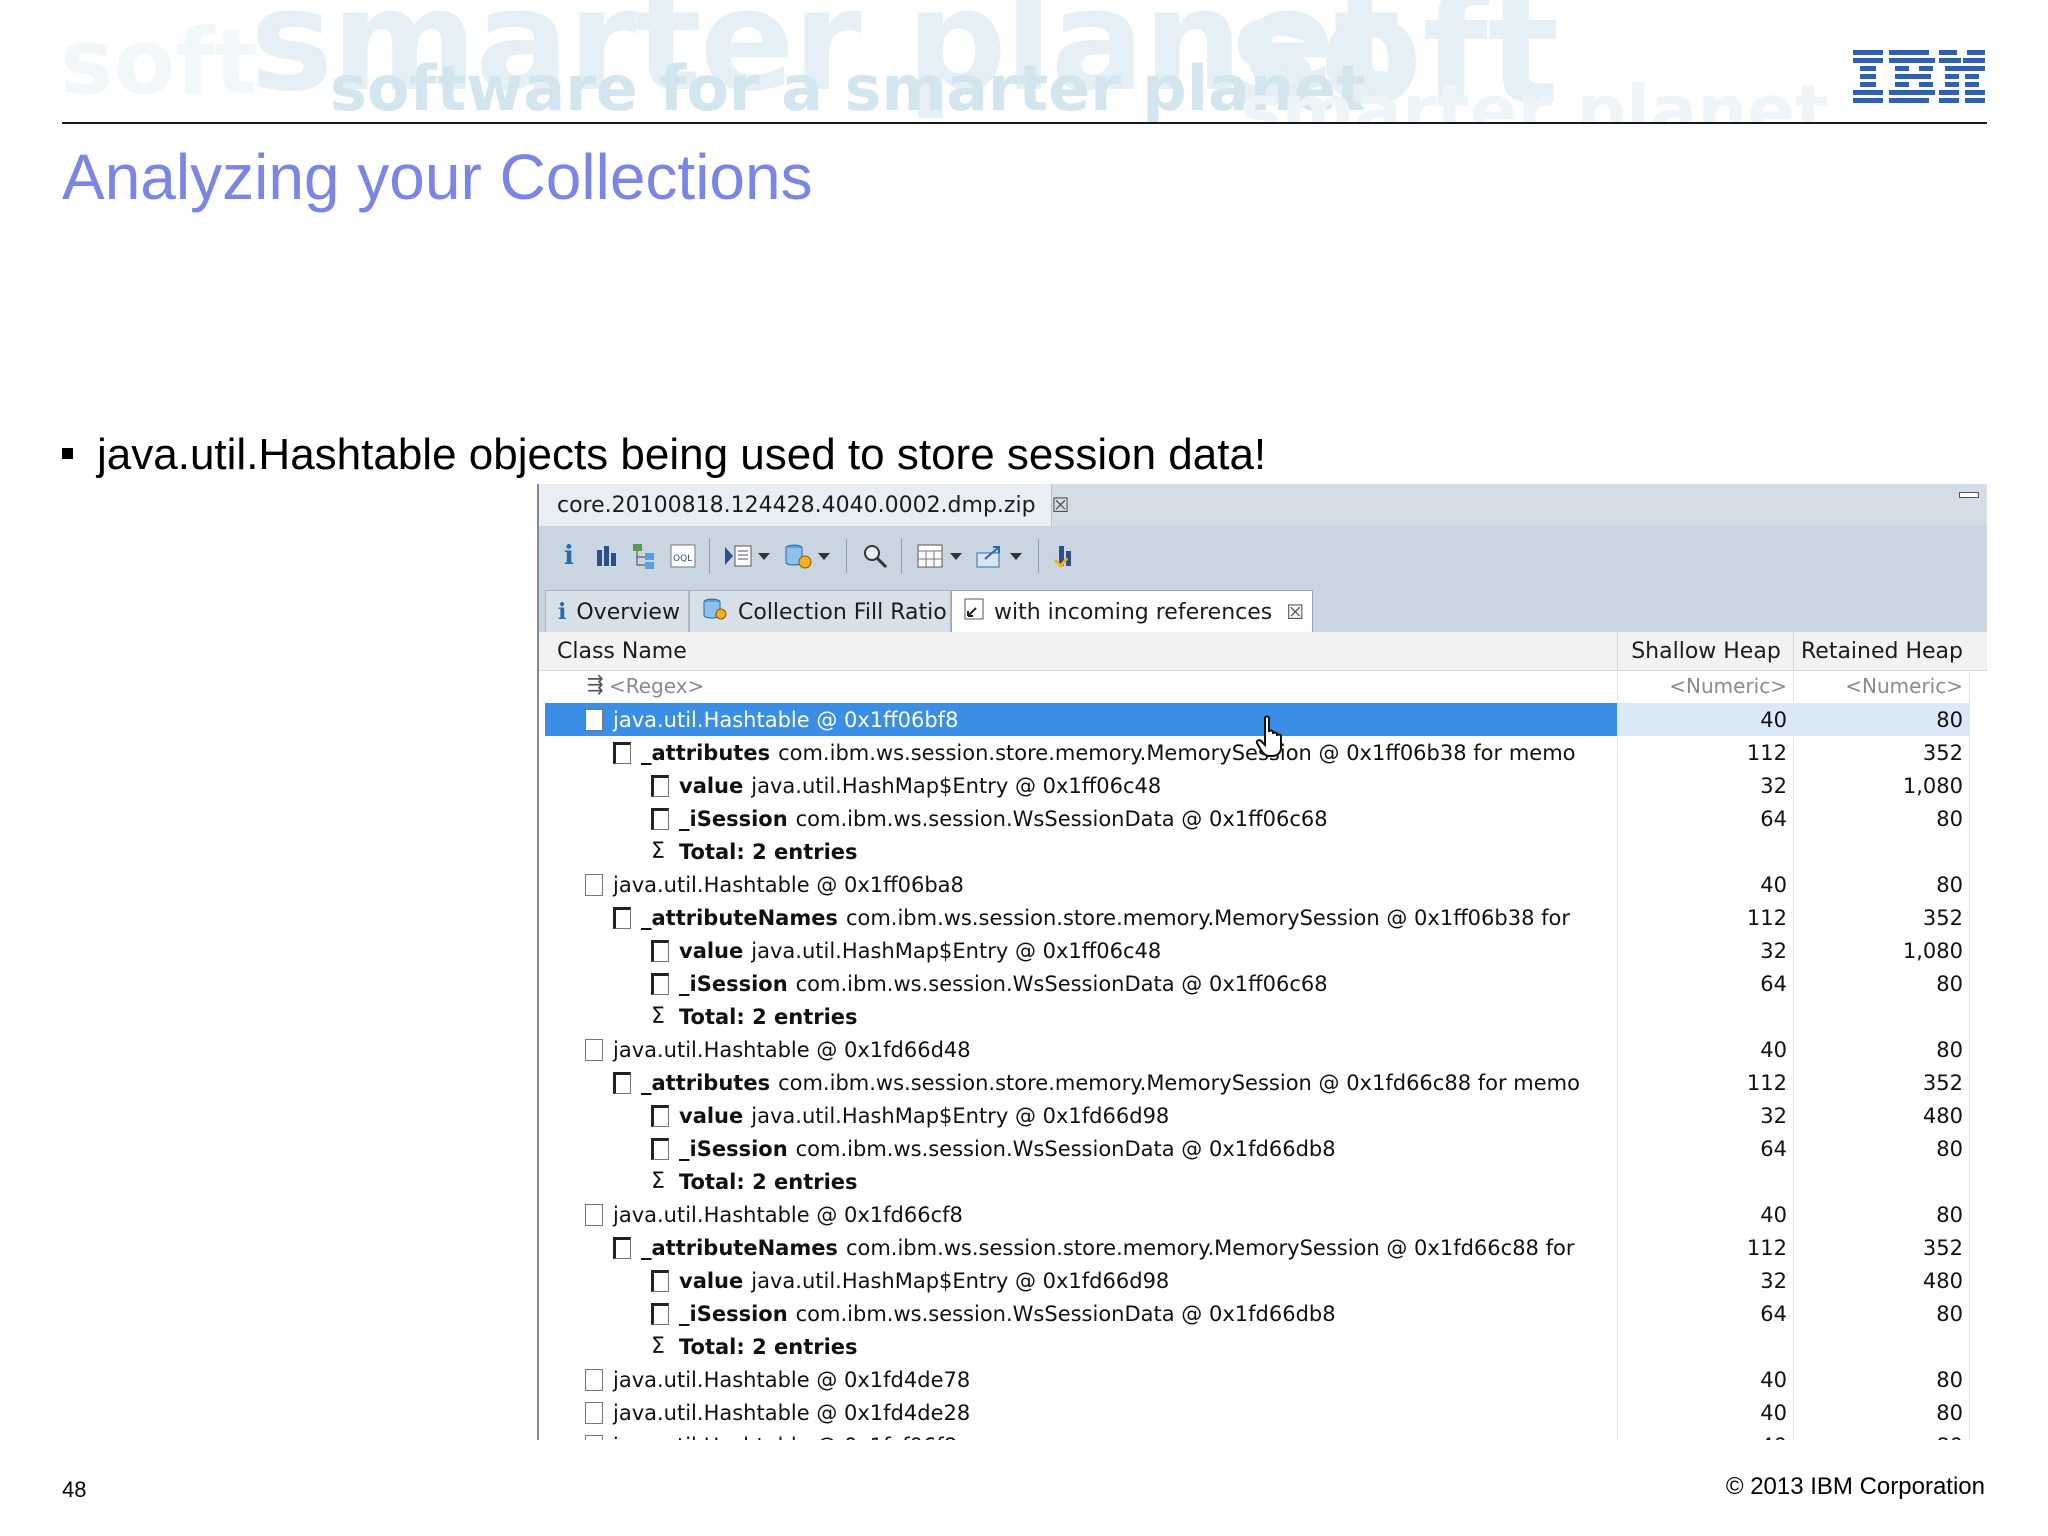  Describe the element at coordinates (617, 611) in the screenshot. I see `tab-overview: i Overview` at that location.